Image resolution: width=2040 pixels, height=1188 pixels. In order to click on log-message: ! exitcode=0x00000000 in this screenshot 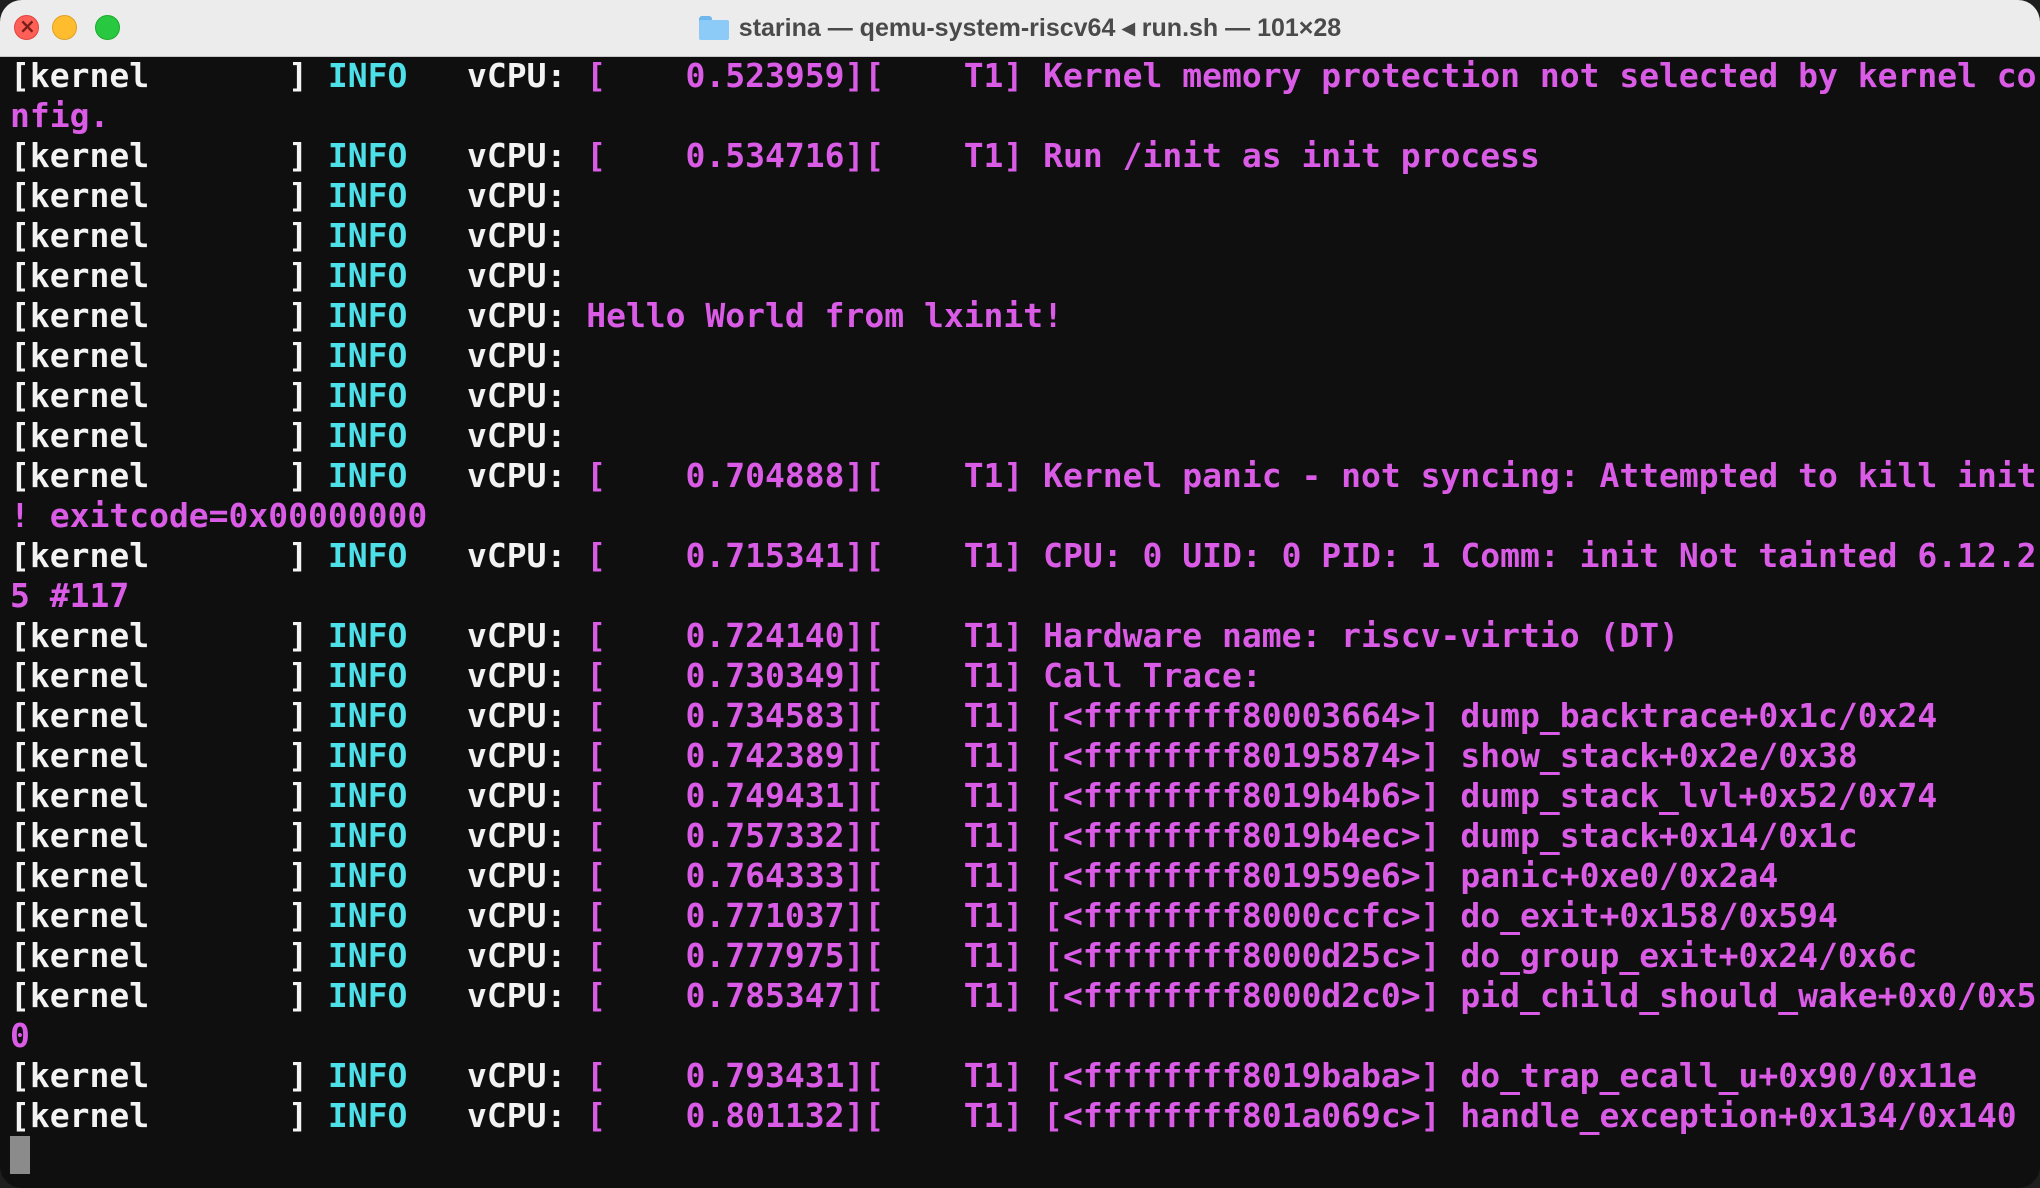, I will do `click(219, 515)`.